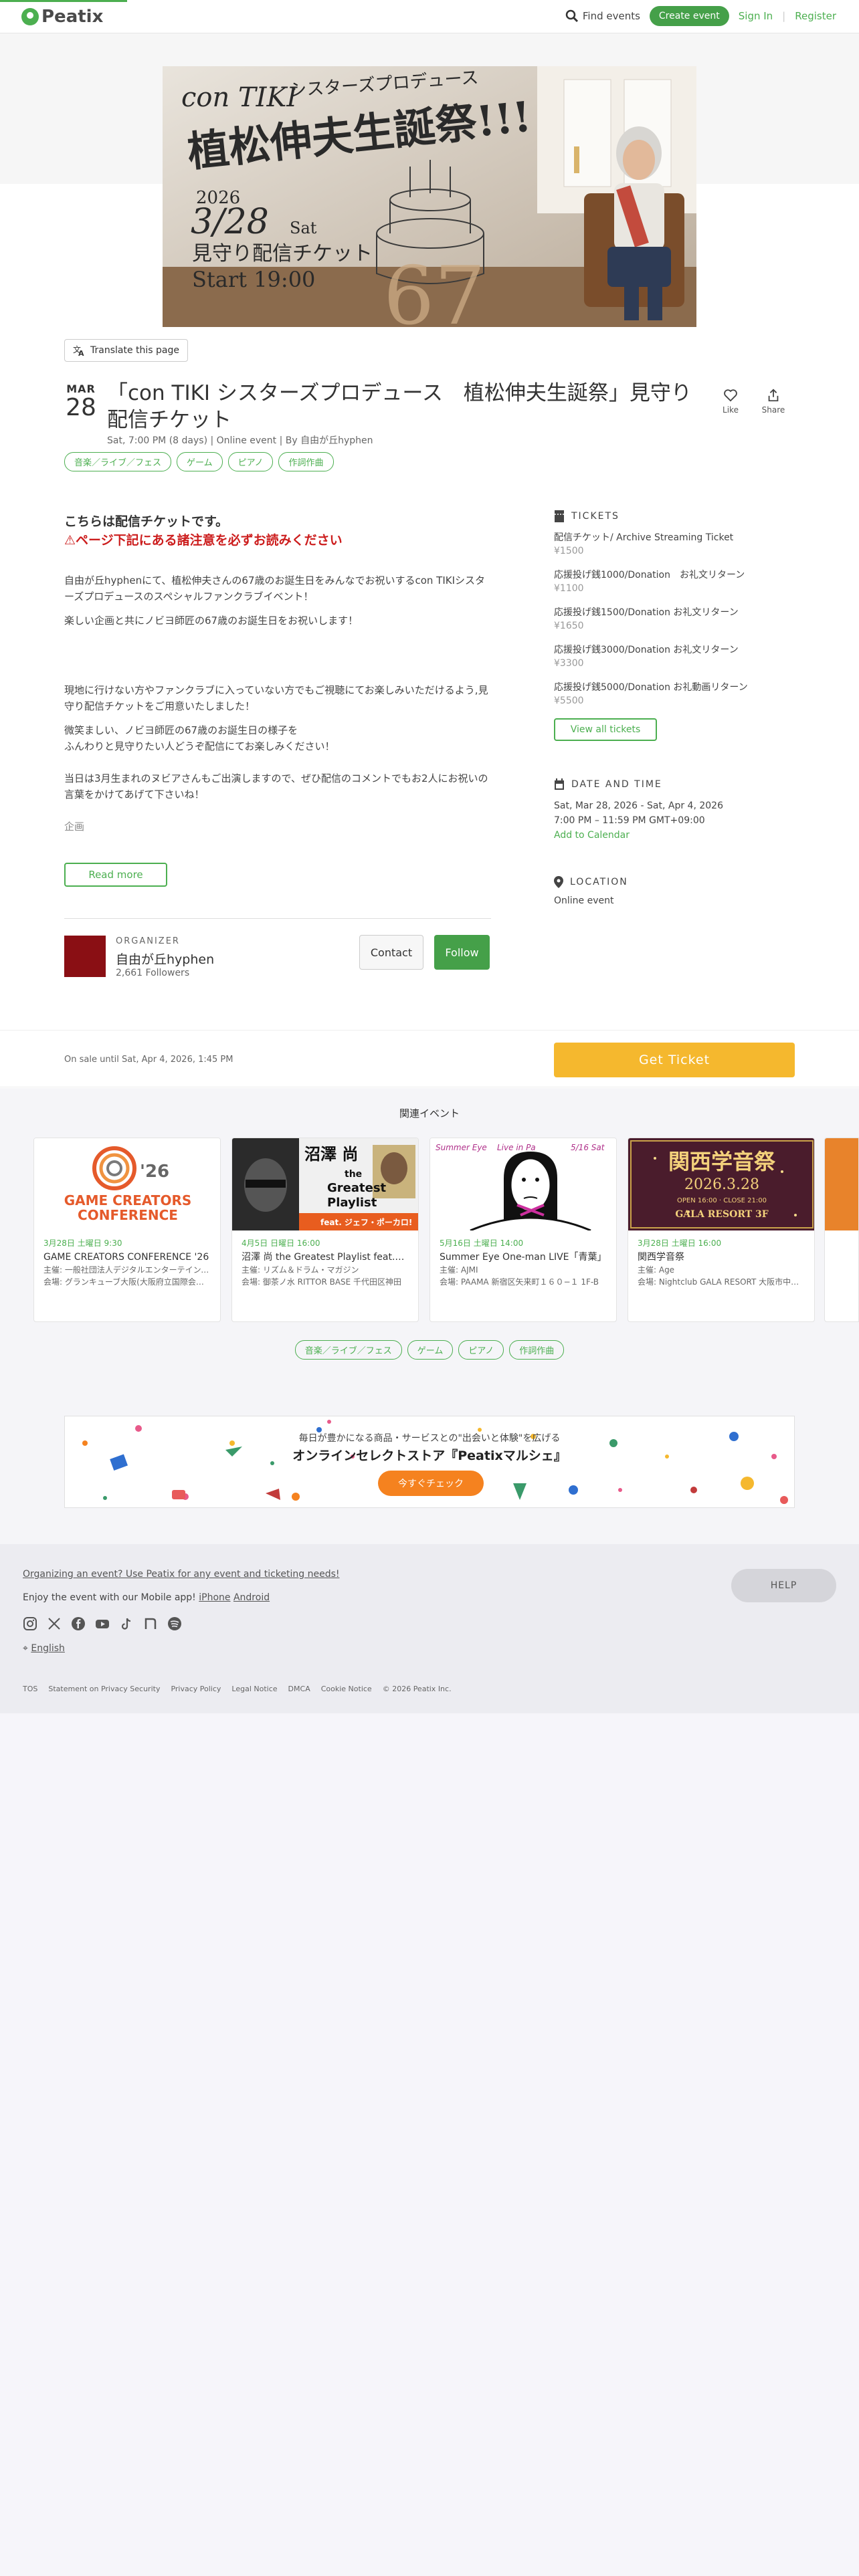  What do you see at coordinates (254, 1689) in the screenshot?
I see `footer-link-legal: Legal Notice` at bounding box center [254, 1689].